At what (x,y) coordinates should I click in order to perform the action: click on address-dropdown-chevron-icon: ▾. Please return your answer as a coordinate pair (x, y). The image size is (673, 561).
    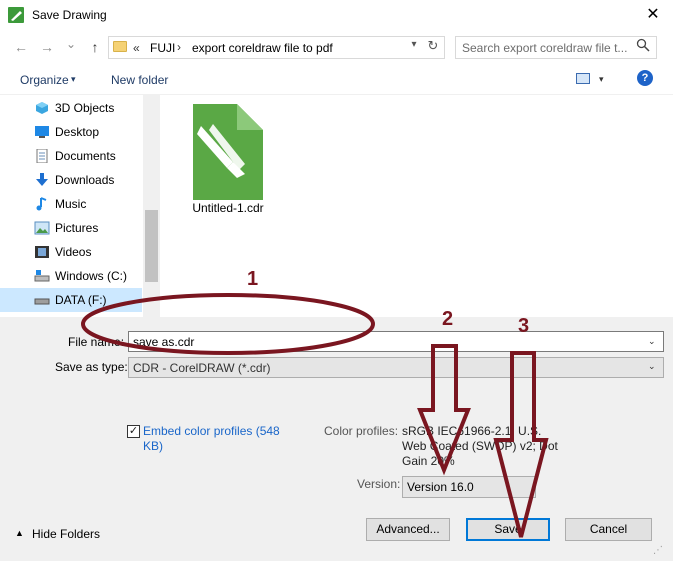
    Looking at the image, I should click on (414, 44).